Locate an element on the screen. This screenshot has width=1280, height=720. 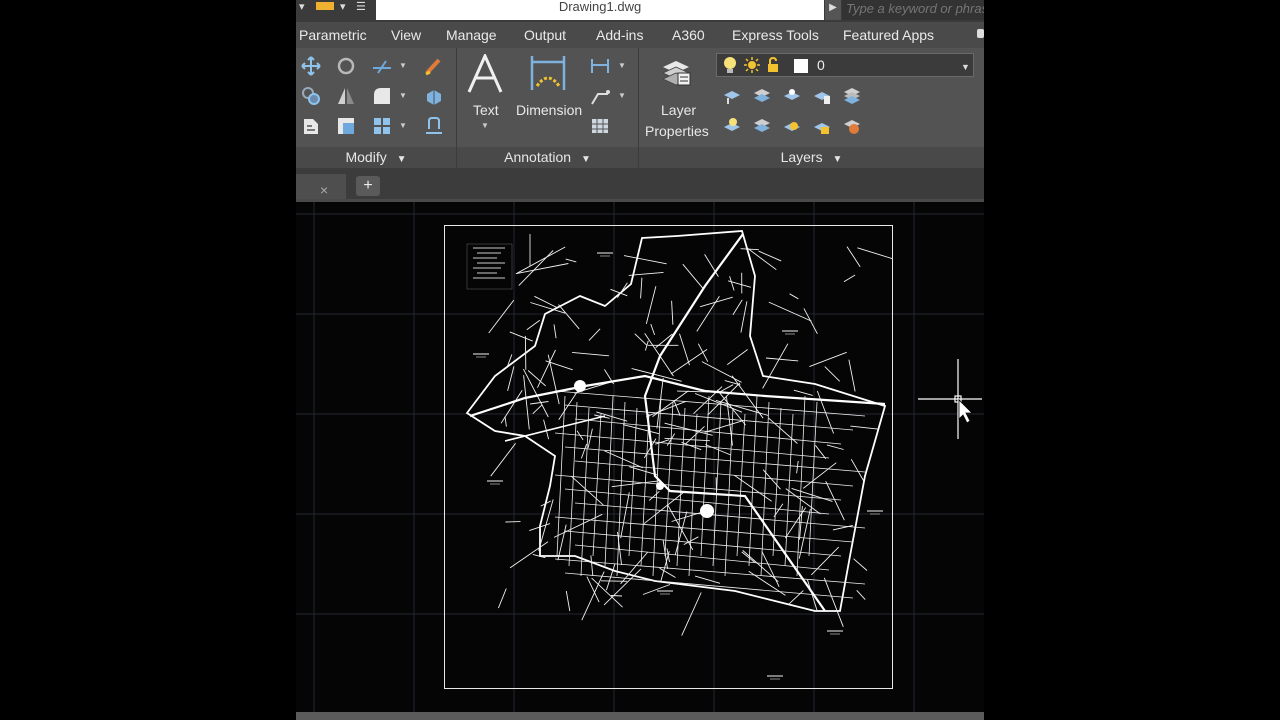
scale-icon is located at coordinates (346, 126).